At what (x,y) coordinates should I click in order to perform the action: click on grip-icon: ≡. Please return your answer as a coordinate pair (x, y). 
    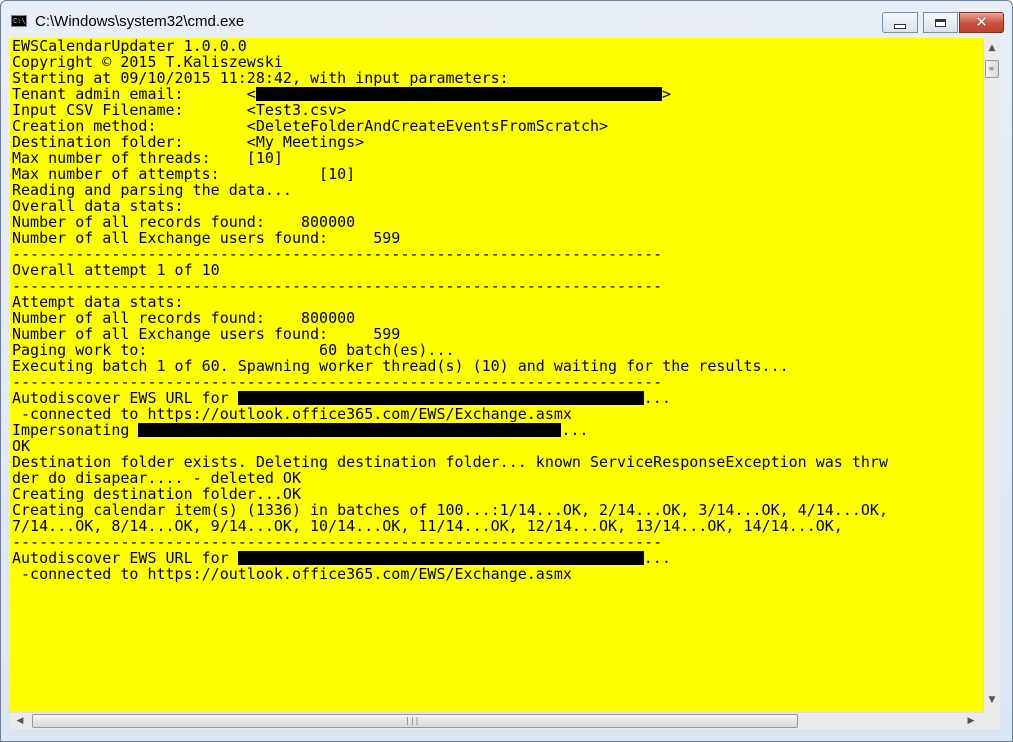
    Looking at the image, I should click on (991, 68).